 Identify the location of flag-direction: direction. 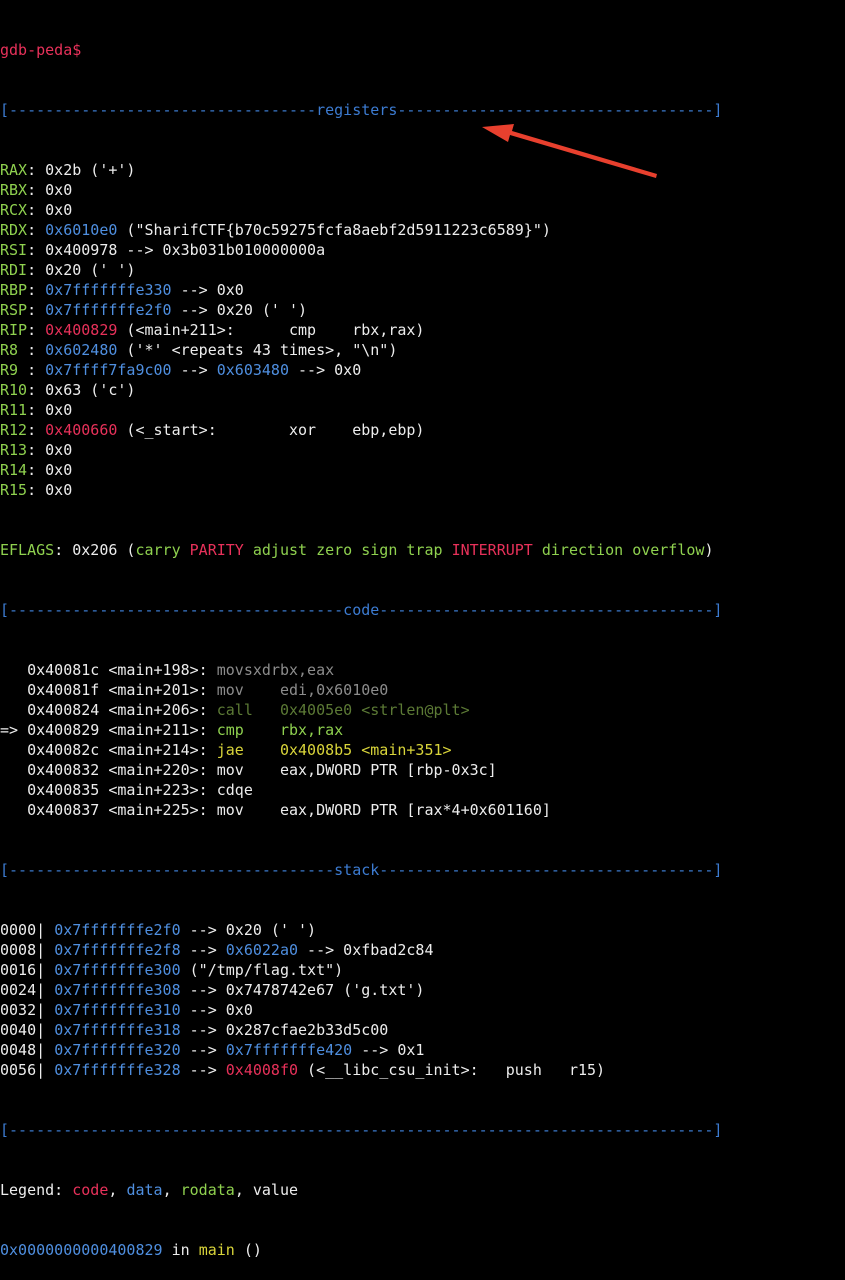
(582, 550).